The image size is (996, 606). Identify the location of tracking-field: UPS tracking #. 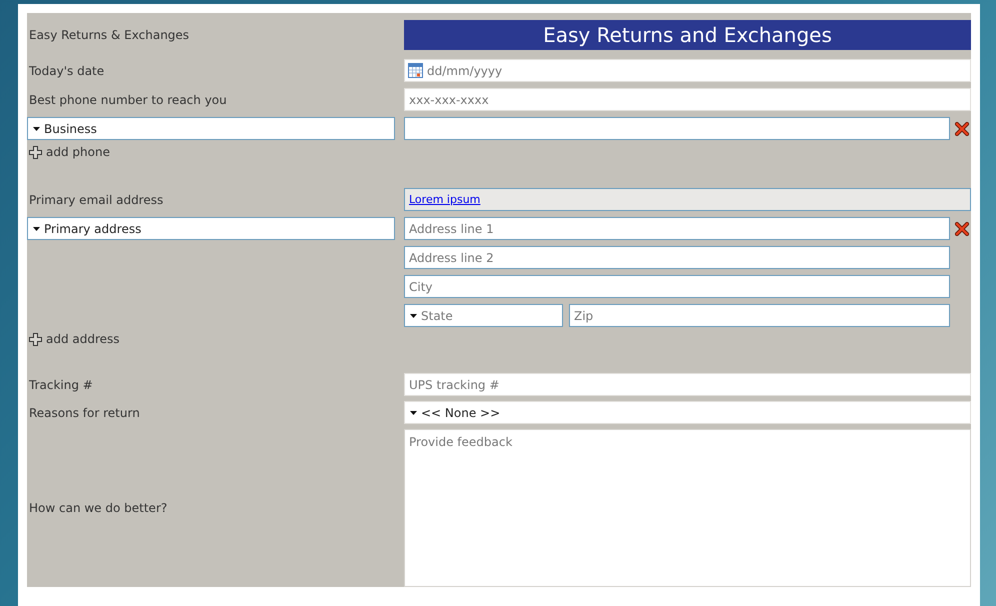
(687, 384).